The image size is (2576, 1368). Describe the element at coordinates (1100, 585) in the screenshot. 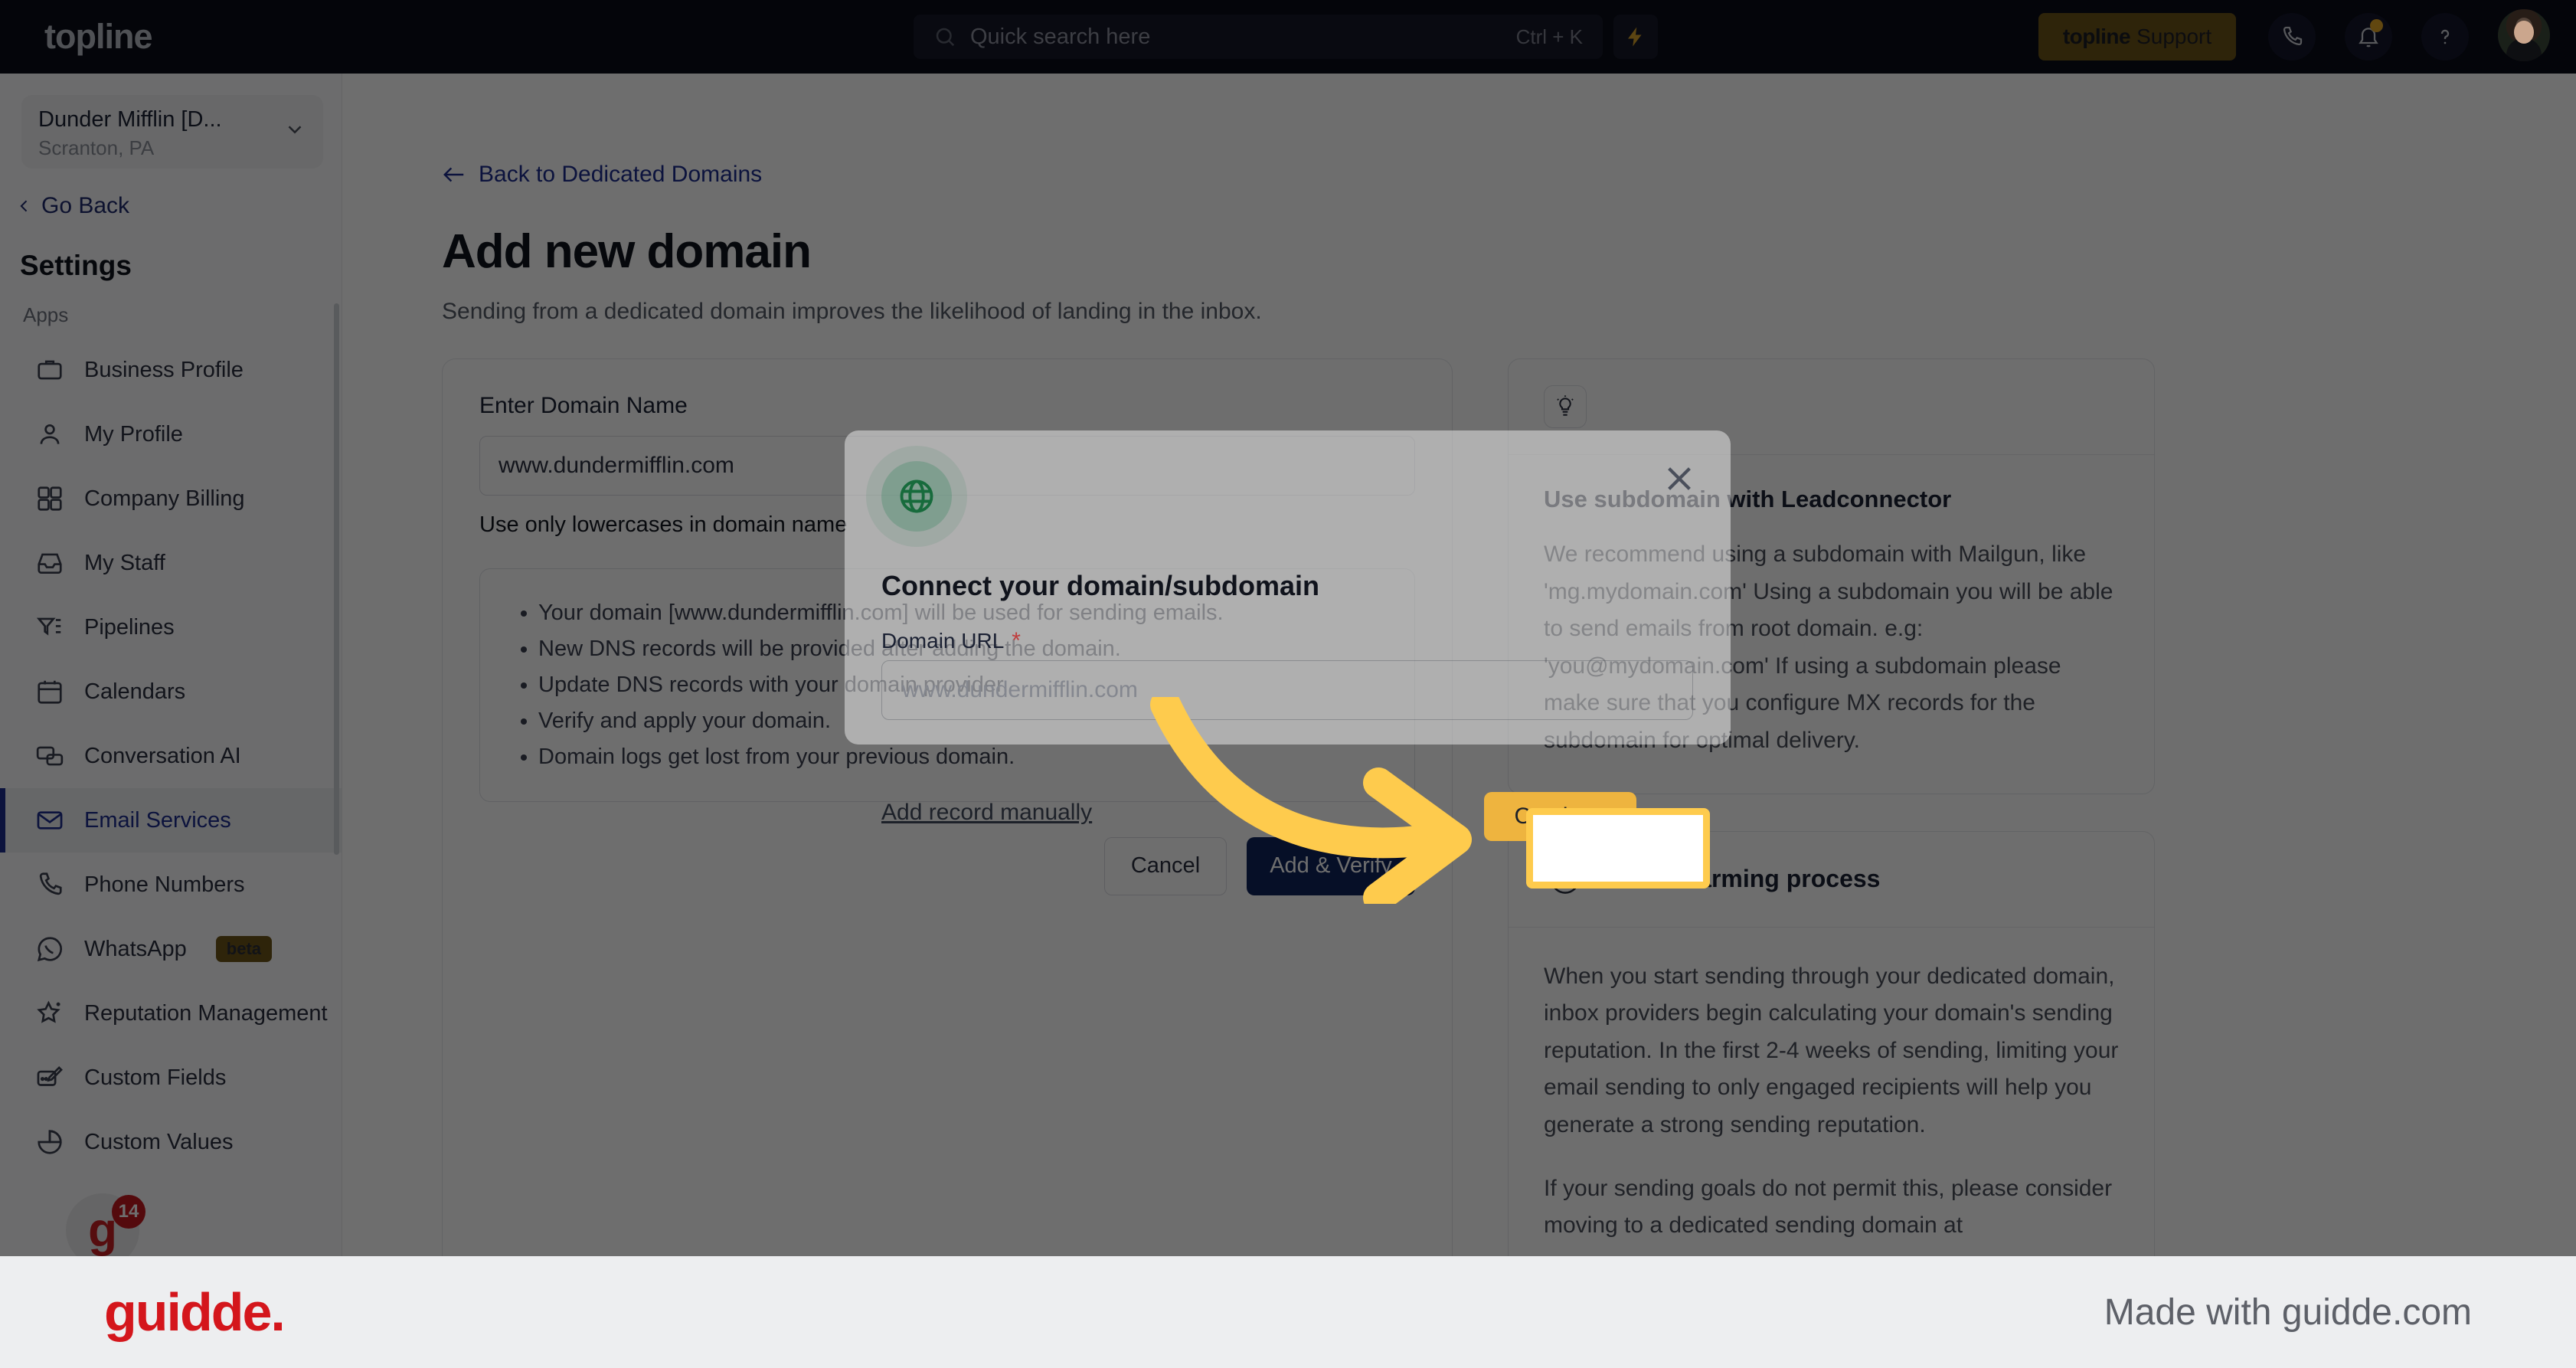

I see `modal-title: Connect your domain/subdomain` at that location.